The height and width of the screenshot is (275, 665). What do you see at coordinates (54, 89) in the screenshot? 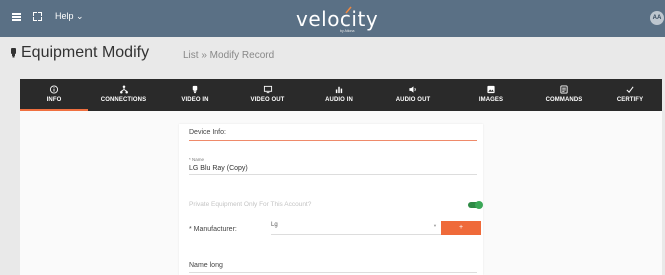
I see `info-icon` at bounding box center [54, 89].